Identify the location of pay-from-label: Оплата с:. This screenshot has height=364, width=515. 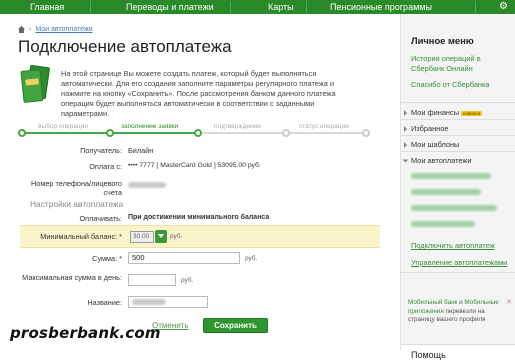
(105, 166).